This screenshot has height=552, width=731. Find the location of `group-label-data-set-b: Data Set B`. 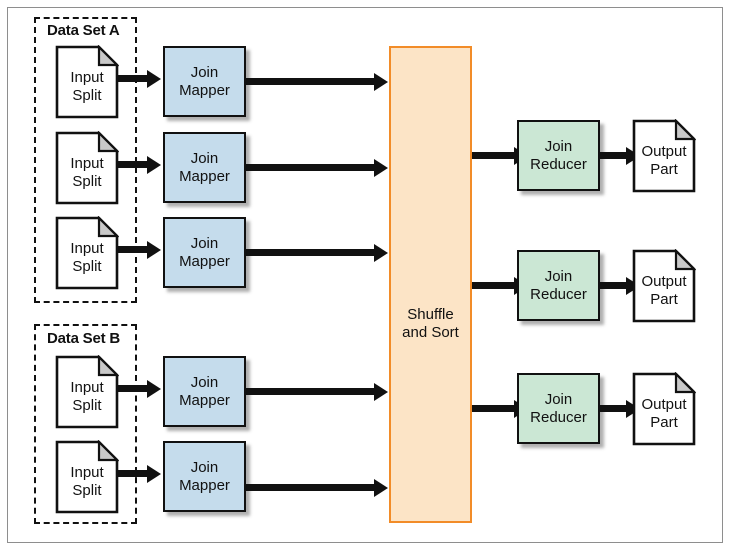

group-label-data-set-b: Data Set B is located at coordinates (84, 338).